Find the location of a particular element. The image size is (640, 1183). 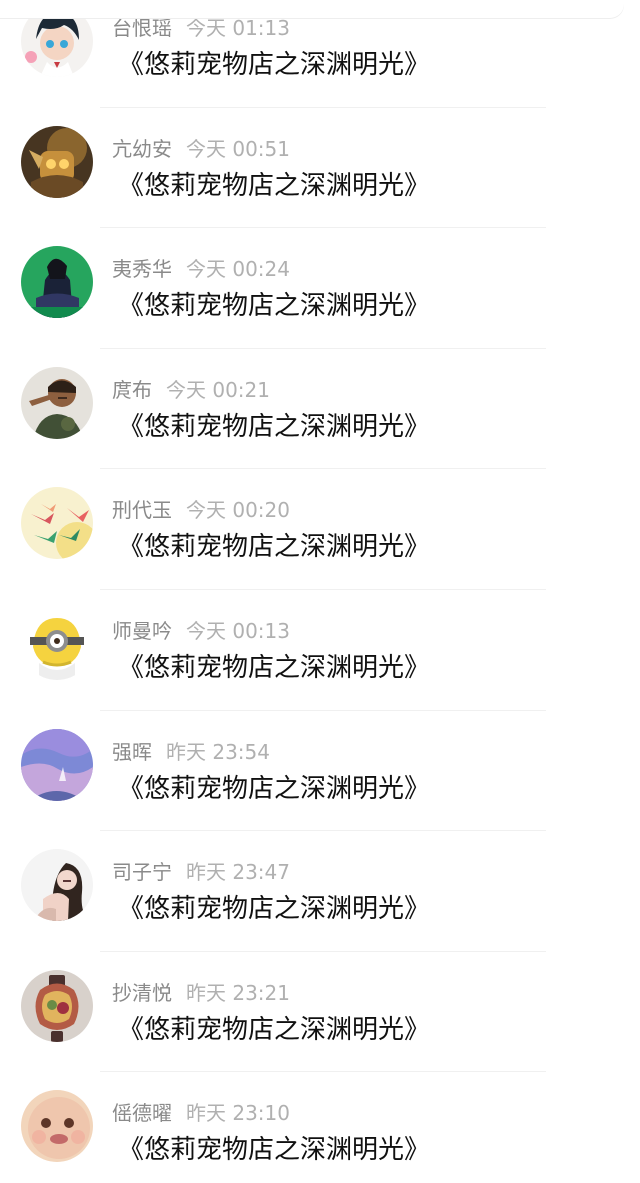

username: 台恨瑶 is located at coordinates (142, 28).